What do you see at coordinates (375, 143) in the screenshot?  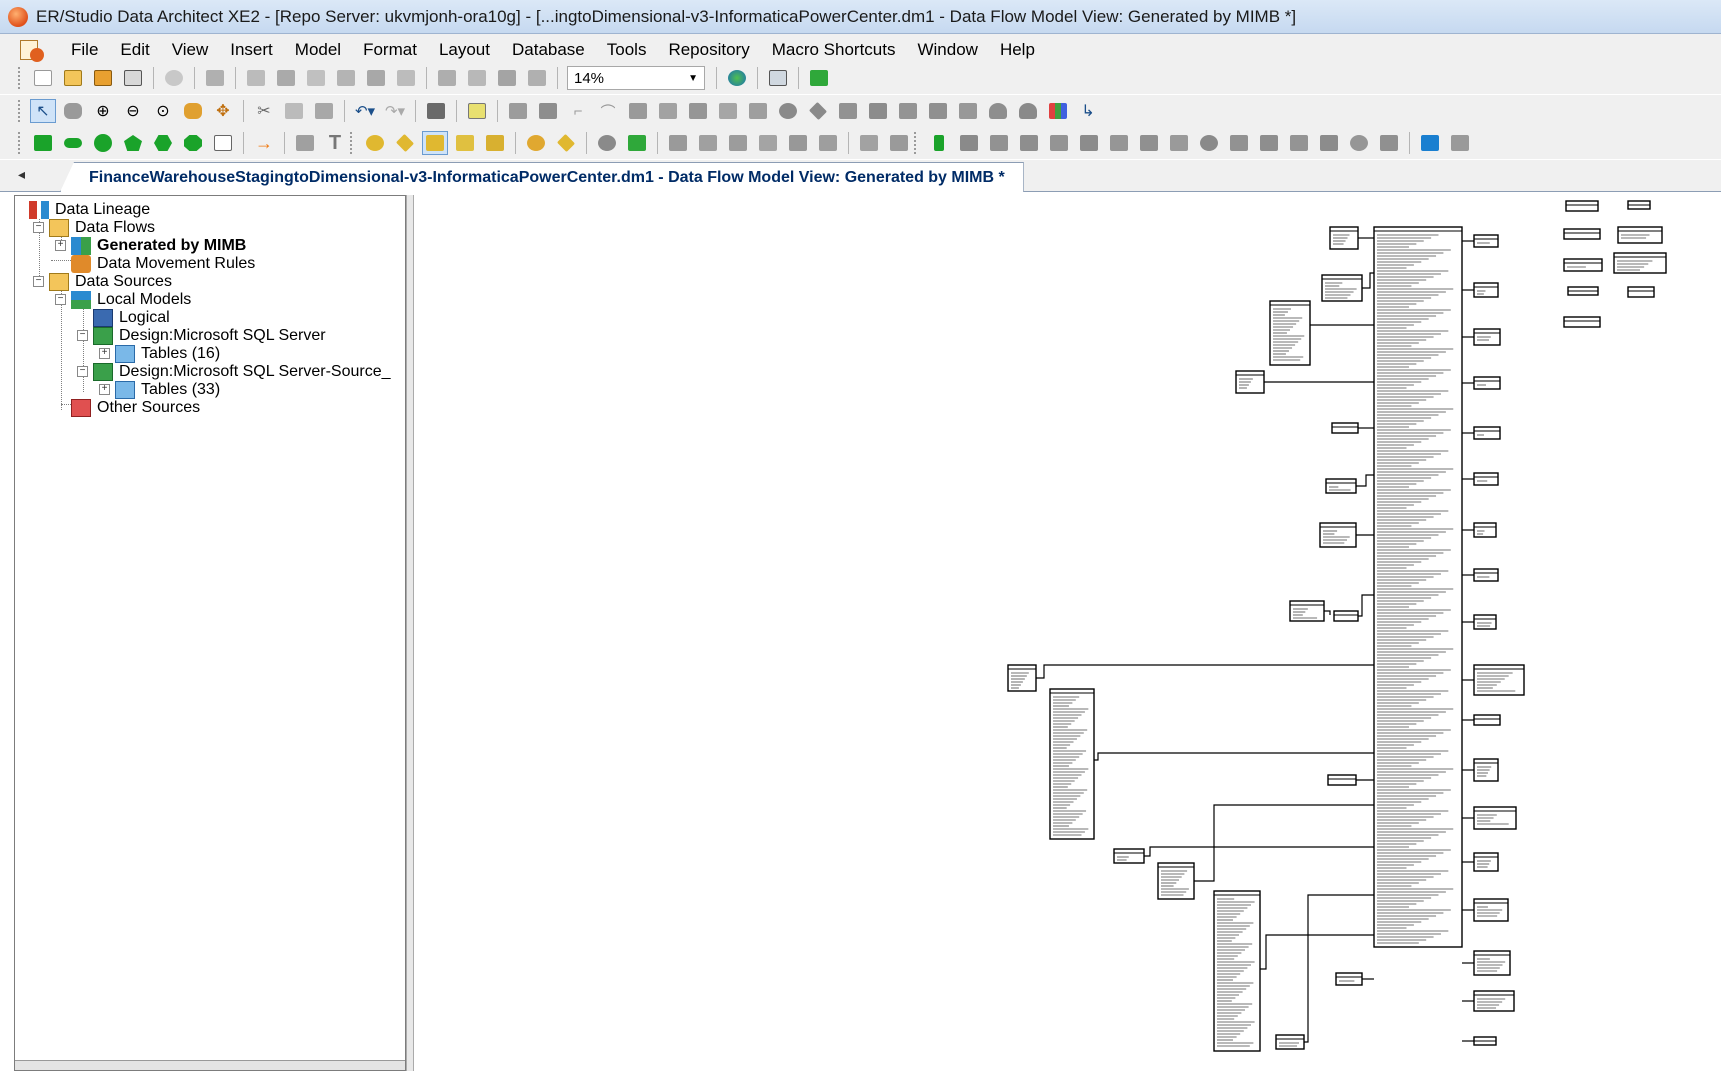 I see `data-flow-tool-icon` at bounding box center [375, 143].